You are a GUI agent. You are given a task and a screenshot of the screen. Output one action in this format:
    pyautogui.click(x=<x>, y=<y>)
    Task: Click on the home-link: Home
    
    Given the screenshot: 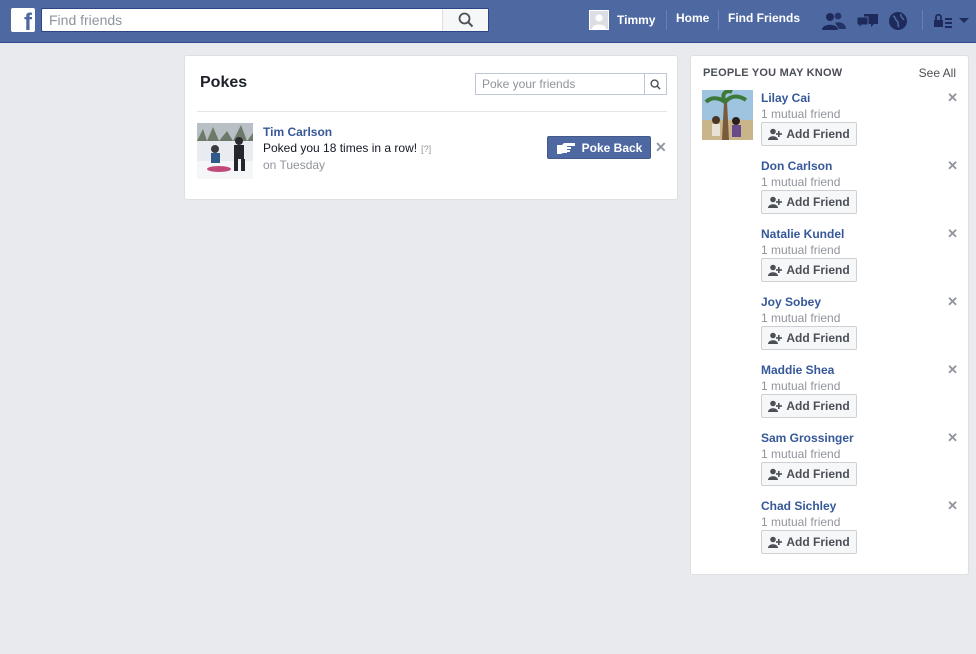 What is the action you would take?
    pyautogui.click(x=692, y=18)
    